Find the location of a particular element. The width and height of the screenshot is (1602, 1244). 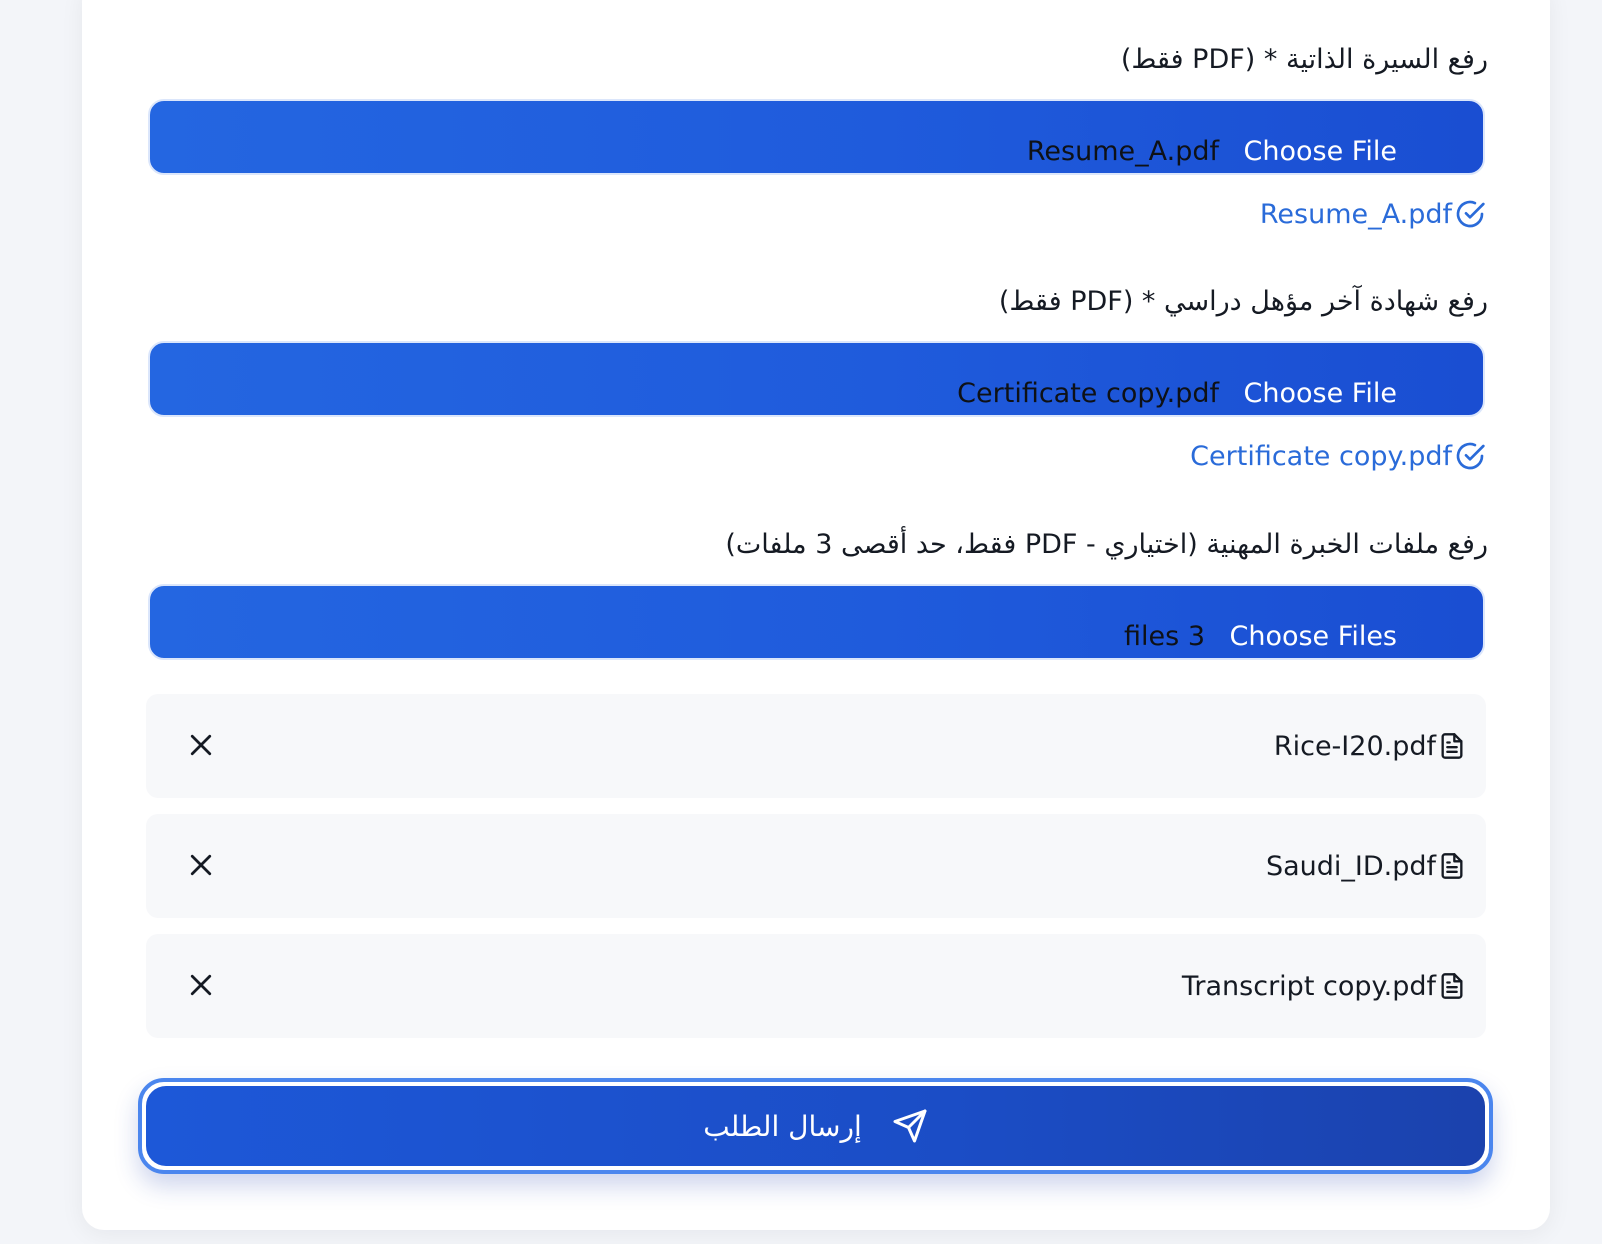

file-list-item: Rice-I20.pdf is located at coordinates (816, 746).